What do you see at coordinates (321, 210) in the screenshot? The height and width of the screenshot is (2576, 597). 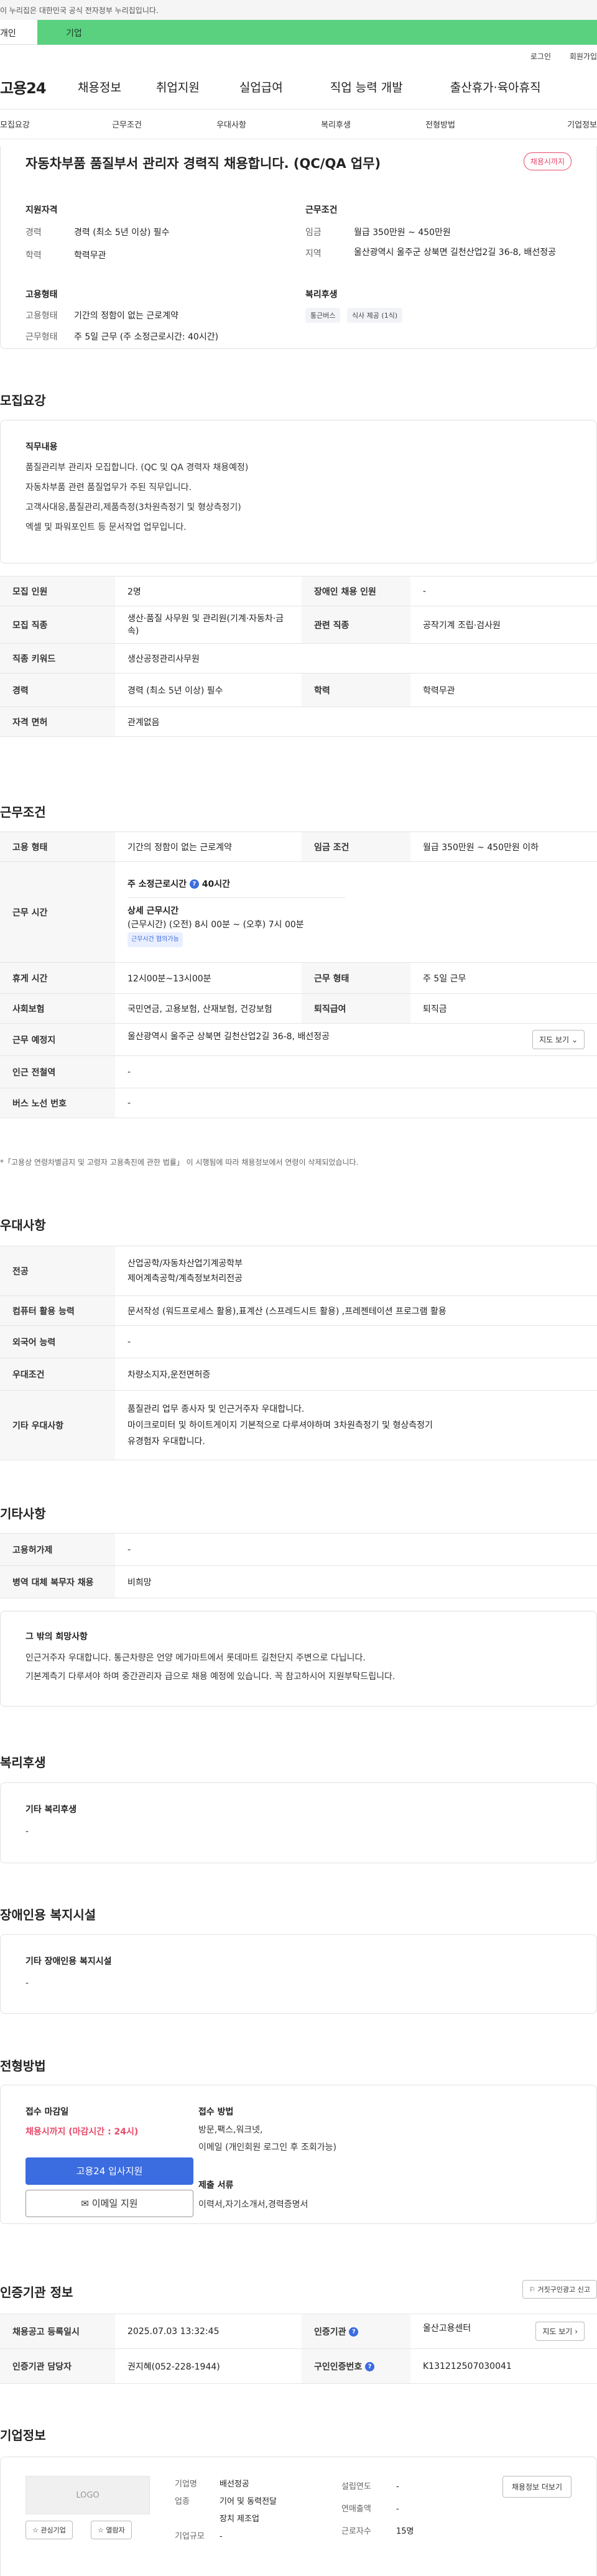 I see `conditions-heading: 근무조건` at bounding box center [321, 210].